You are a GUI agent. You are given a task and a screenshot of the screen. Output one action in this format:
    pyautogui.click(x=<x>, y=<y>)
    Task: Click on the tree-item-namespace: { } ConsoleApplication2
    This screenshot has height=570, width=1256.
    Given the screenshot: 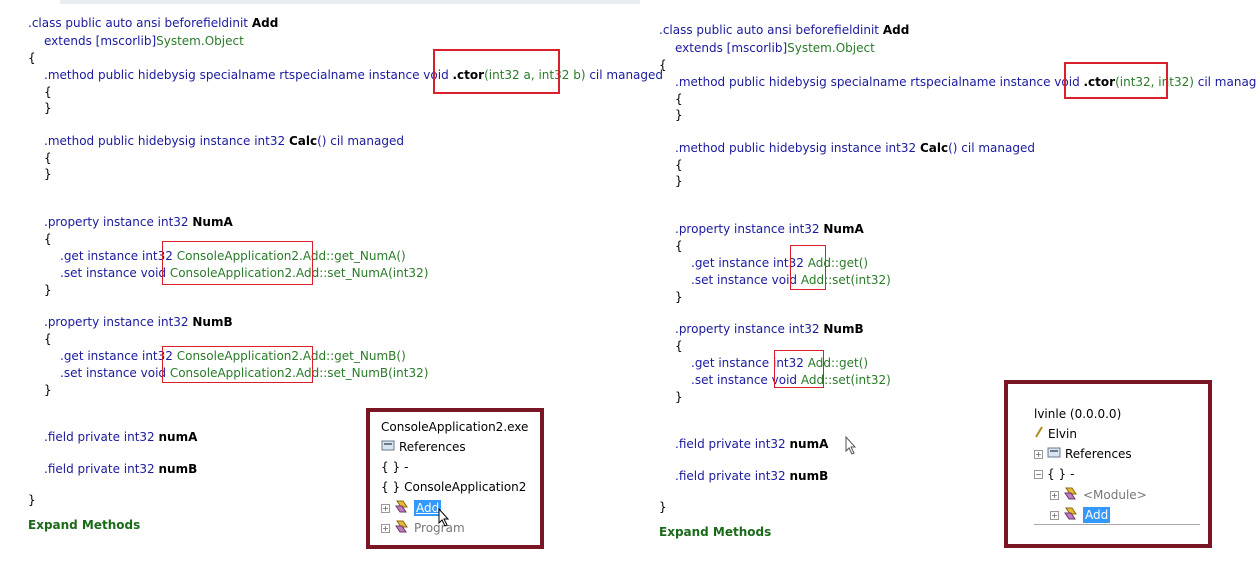 What is the action you would take?
    pyautogui.click(x=453, y=487)
    